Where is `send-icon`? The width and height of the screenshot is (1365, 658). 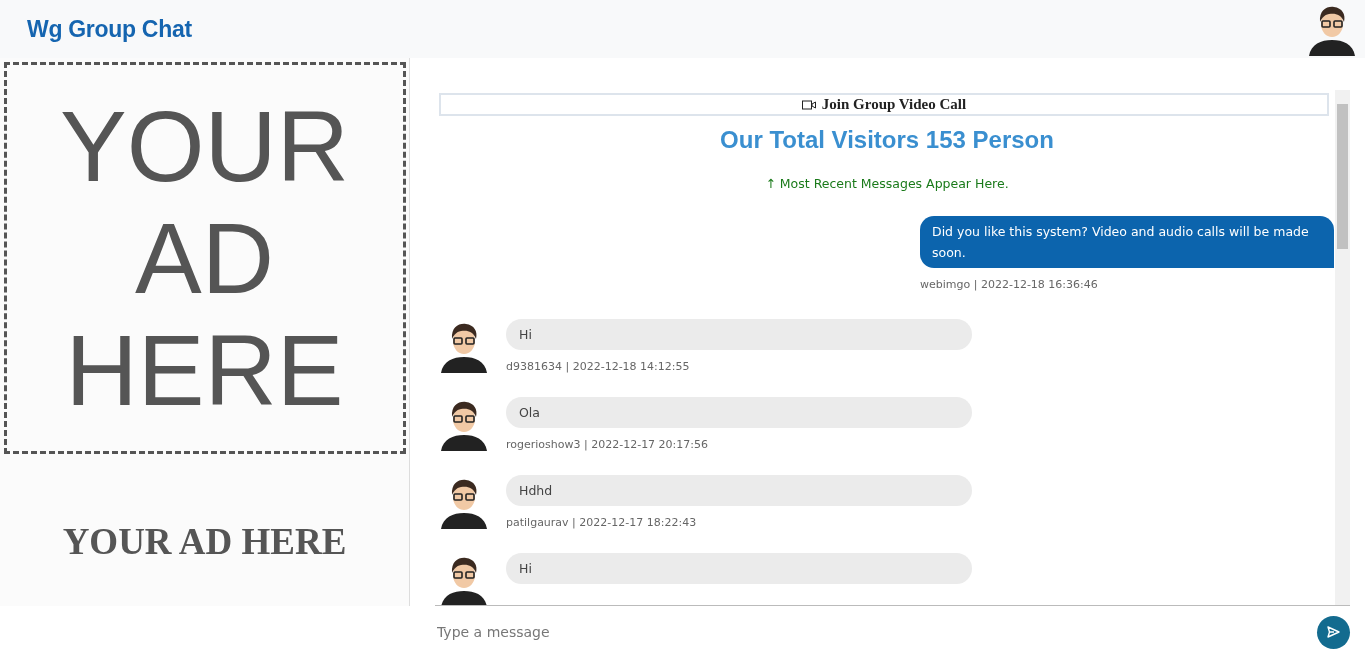
send-icon is located at coordinates (1333, 632).